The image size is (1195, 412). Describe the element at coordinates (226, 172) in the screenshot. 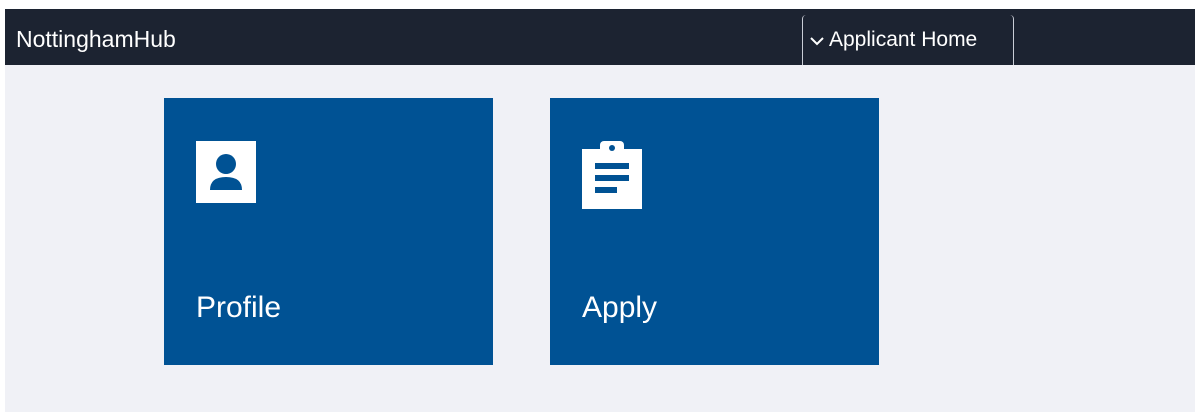

I see `person-icon` at that location.